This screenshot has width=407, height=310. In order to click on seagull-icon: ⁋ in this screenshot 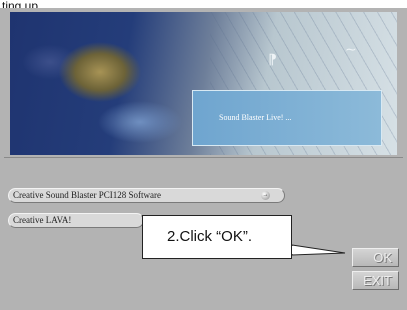, I will do `click(272, 59)`.